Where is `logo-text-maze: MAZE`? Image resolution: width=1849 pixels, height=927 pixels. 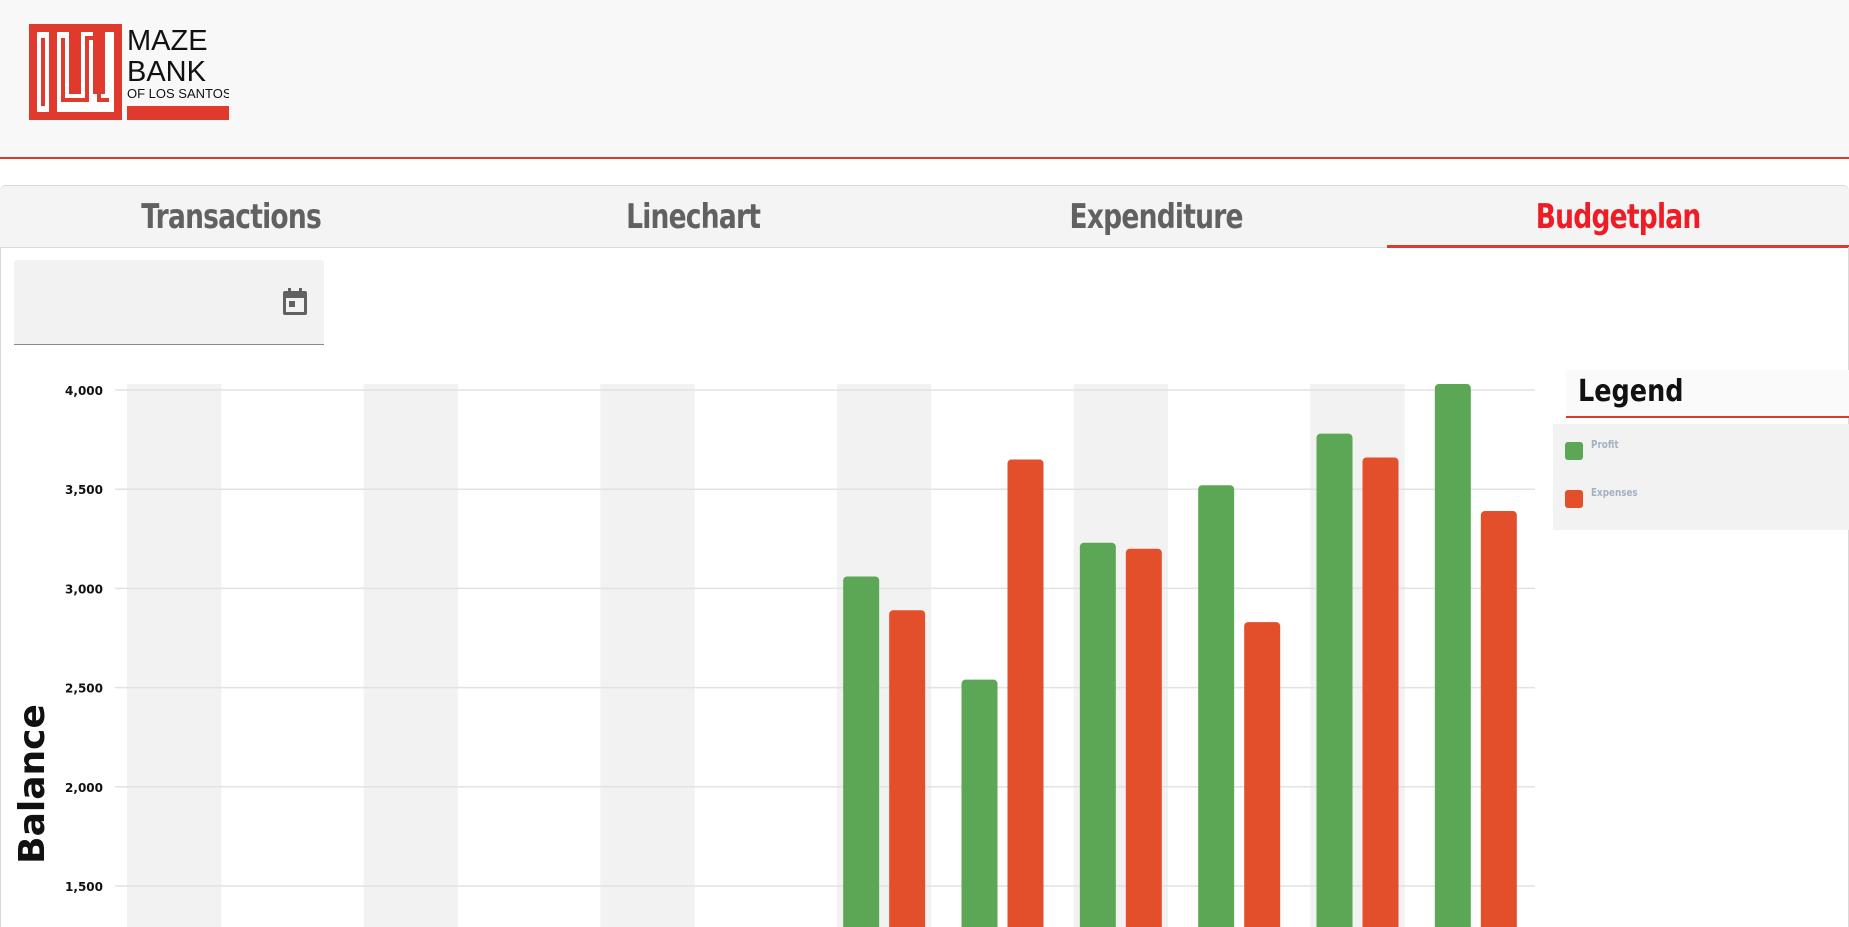 logo-text-maze: MAZE is located at coordinates (167, 41).